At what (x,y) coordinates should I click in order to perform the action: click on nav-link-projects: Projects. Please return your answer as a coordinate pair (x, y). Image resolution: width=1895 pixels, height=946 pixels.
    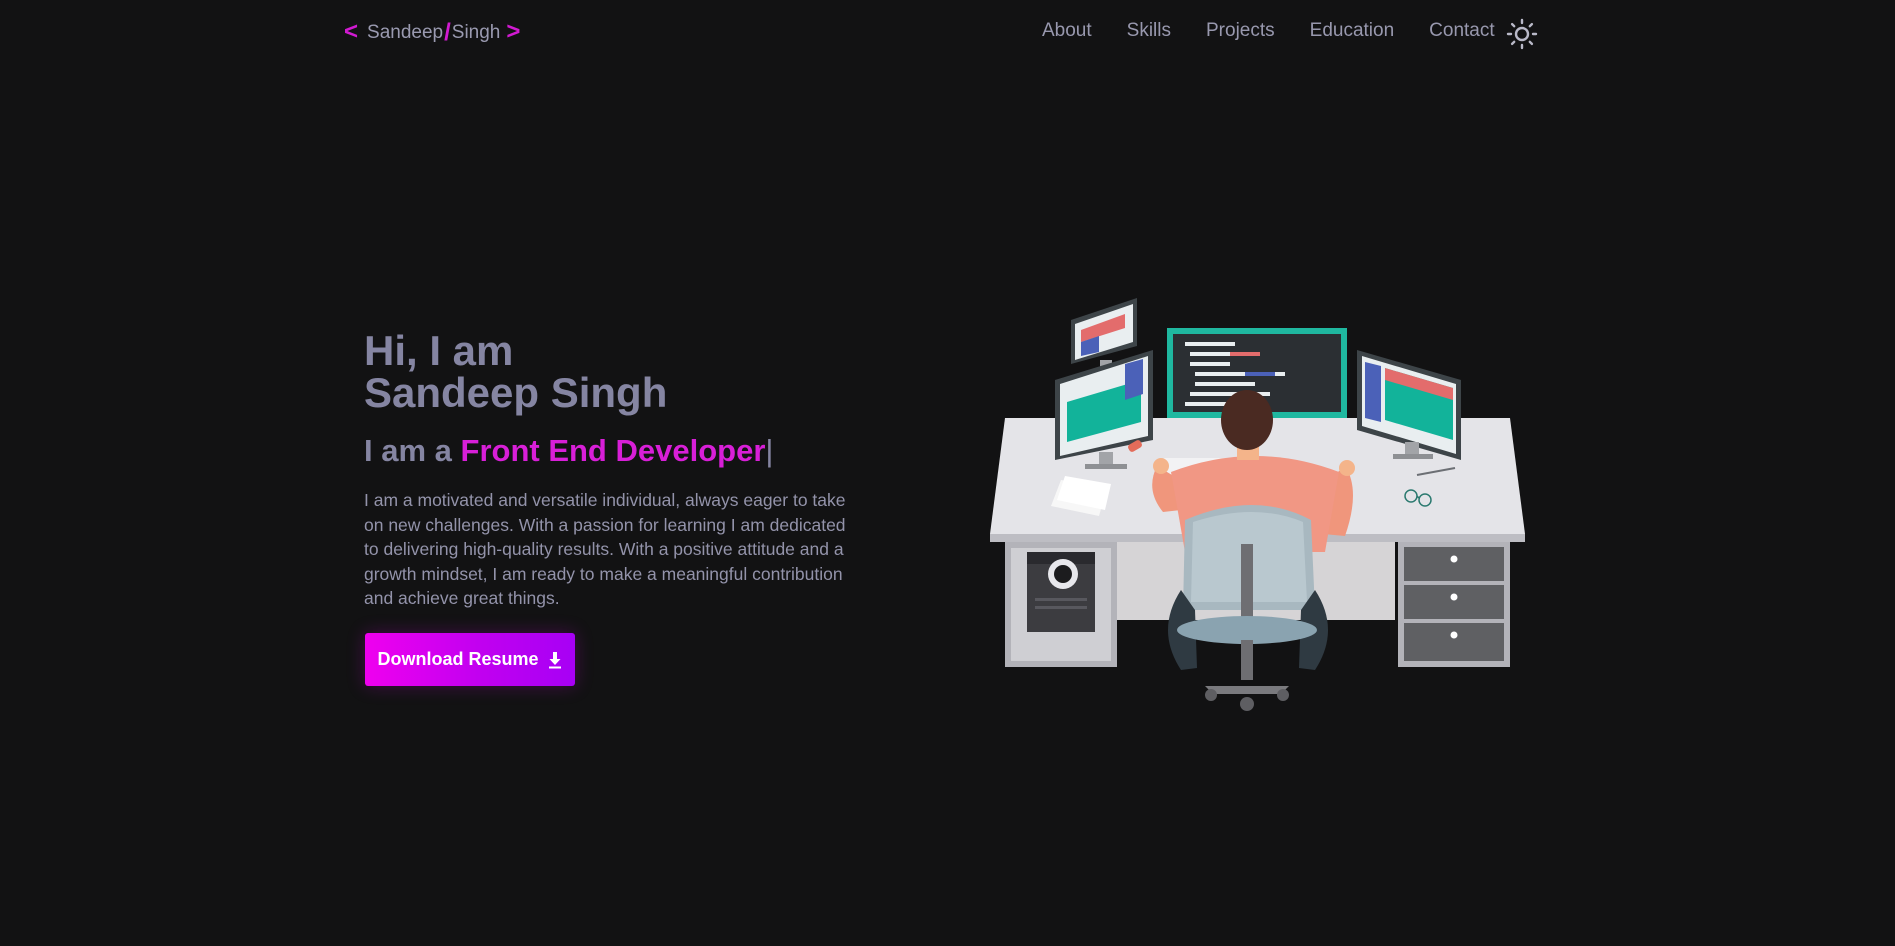
    Looking at the image, I should click on (1240, 31).